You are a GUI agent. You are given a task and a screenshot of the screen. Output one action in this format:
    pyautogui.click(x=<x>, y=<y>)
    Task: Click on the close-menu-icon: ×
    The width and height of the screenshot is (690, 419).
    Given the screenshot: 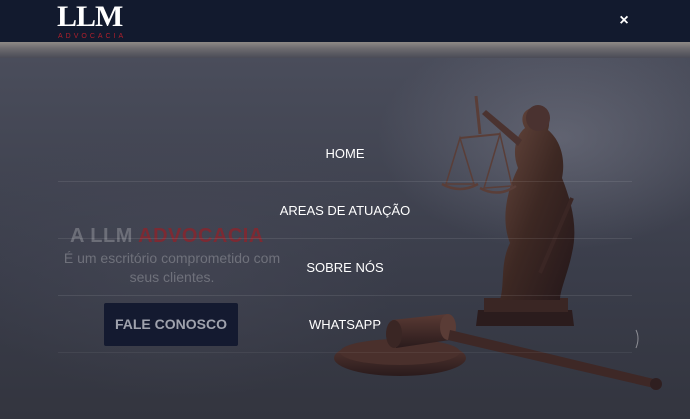 What is the action you would take?
    pyautogui.click(x=624, y=21)
    